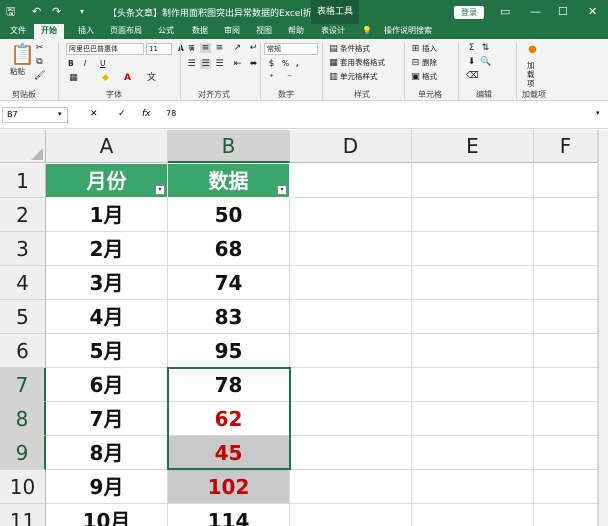  I want to click on format-as-table-button: 套用表格格式, so click(362, 63).